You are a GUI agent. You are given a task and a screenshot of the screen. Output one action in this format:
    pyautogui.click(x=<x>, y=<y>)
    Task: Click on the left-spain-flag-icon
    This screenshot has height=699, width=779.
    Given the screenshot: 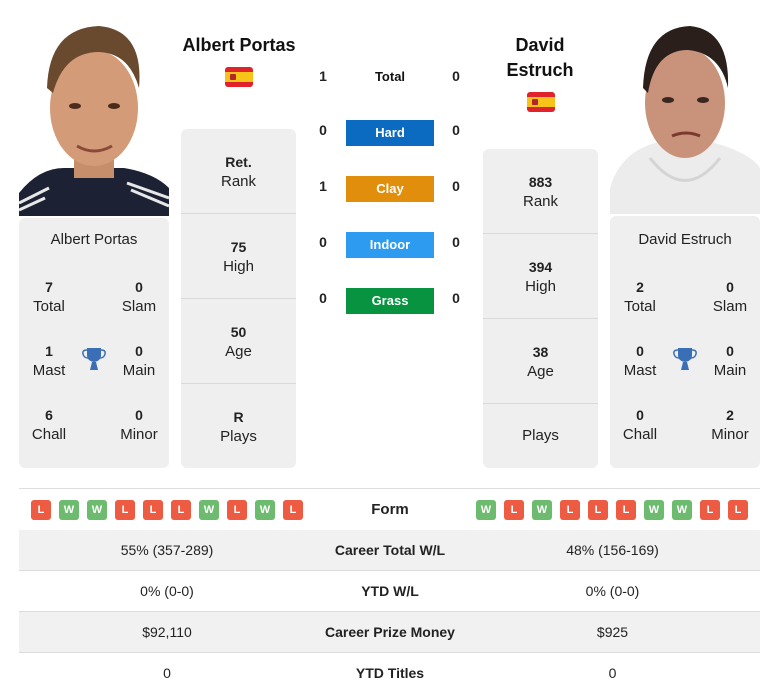 What is the action you would take?
    pyautogui.click(x=239, y=77)
    